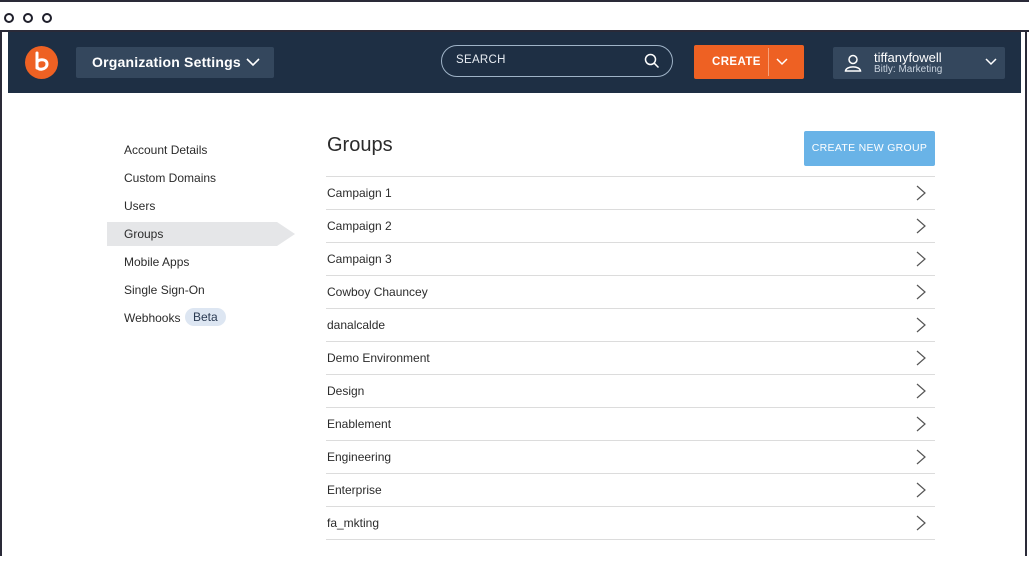 This screenshot has width=1029, height=571. What do you see at coordinates (630, 258) in the screenshot?
I see `group-row: Campaign 3` at bounding box center [630, 258].